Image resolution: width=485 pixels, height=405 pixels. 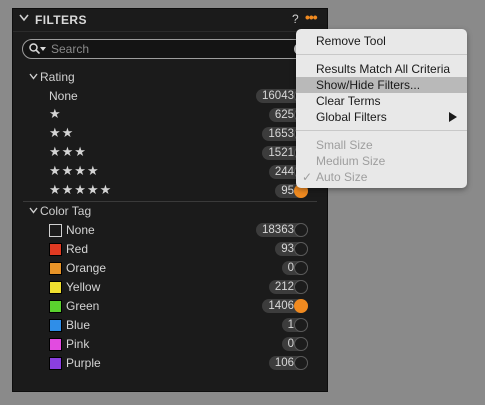 I want to click on color-tag-section-header: Color Tag, so click(x=170, y=211).